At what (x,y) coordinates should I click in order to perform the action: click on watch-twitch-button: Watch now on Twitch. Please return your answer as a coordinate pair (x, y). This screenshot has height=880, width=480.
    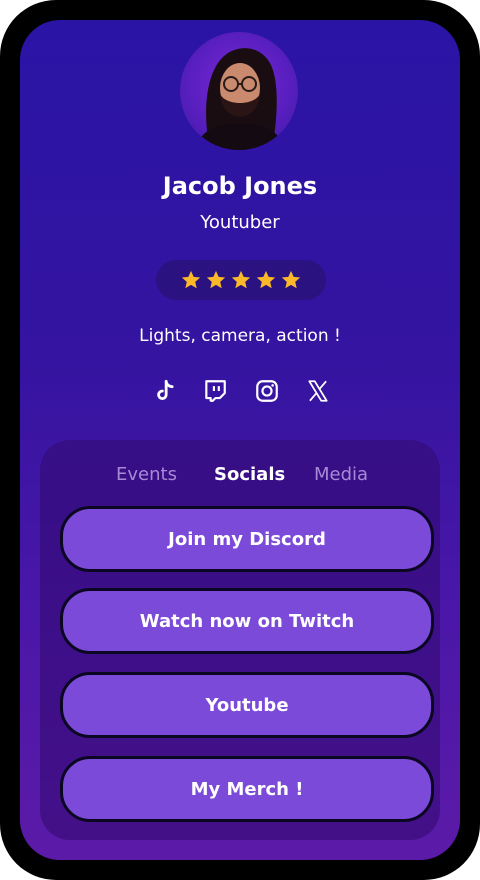
    Looking at the image, I should click on (247, 621).